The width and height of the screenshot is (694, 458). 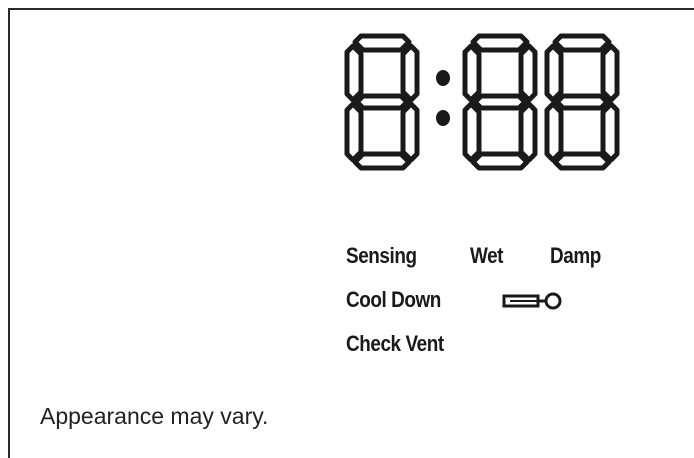 I want to click on appearance-note: Appearance may vary., so click(x=154, y=416).